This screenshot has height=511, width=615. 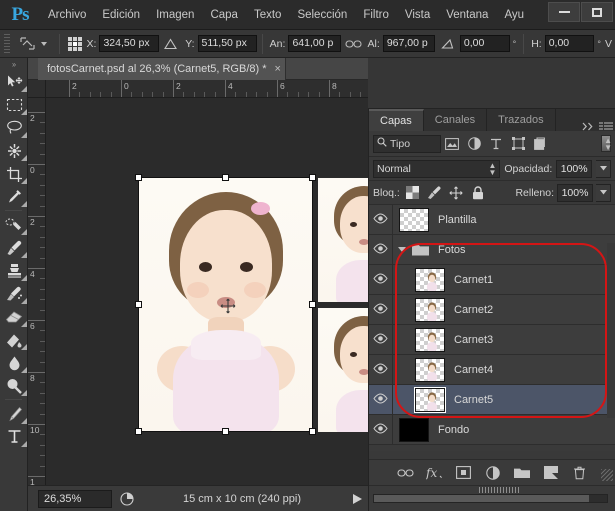 I want to click on skew-h-input: 0,00, so click(x=569, y=43).